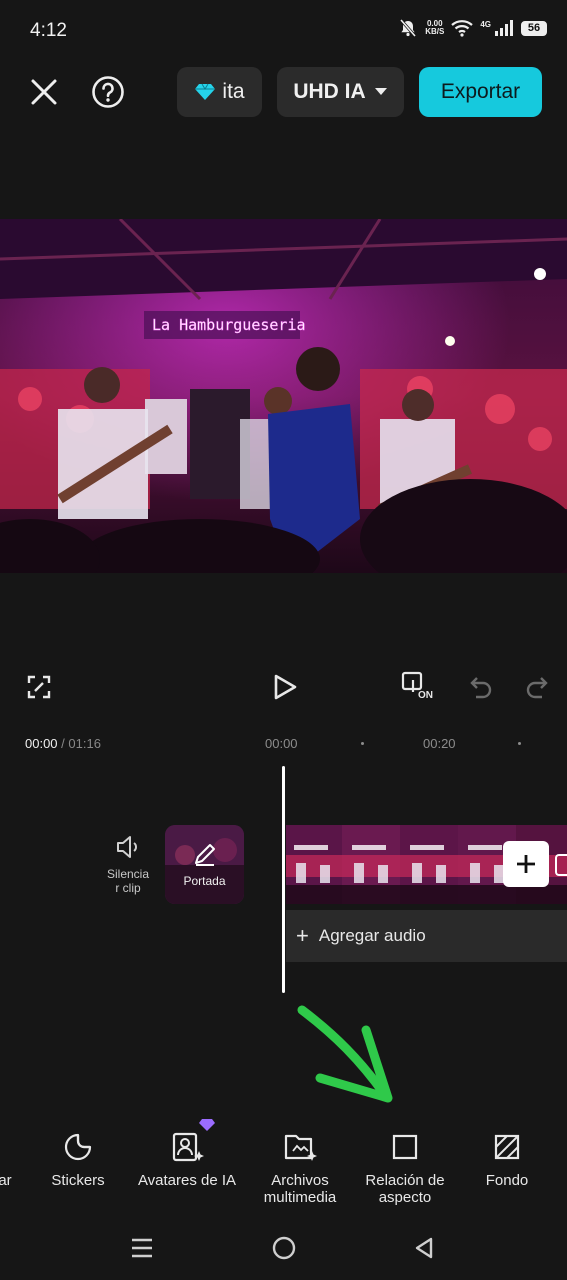  I want to click on time-ruler: 00:00 / 01:16 00:00 00:20, so click(283, 743).